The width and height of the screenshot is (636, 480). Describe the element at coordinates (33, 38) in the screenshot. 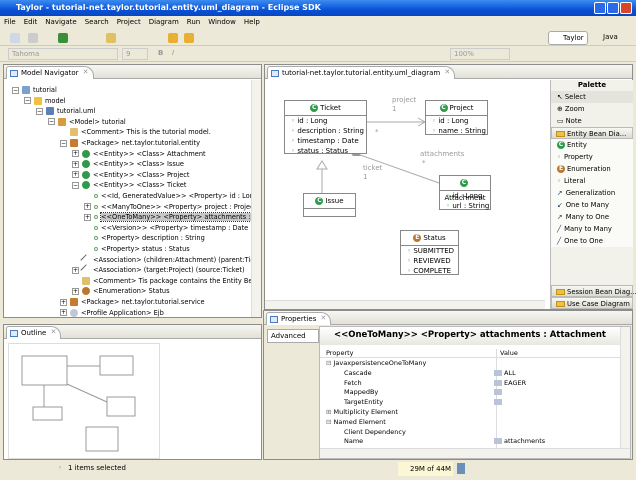

I see `save-icon` at that location.